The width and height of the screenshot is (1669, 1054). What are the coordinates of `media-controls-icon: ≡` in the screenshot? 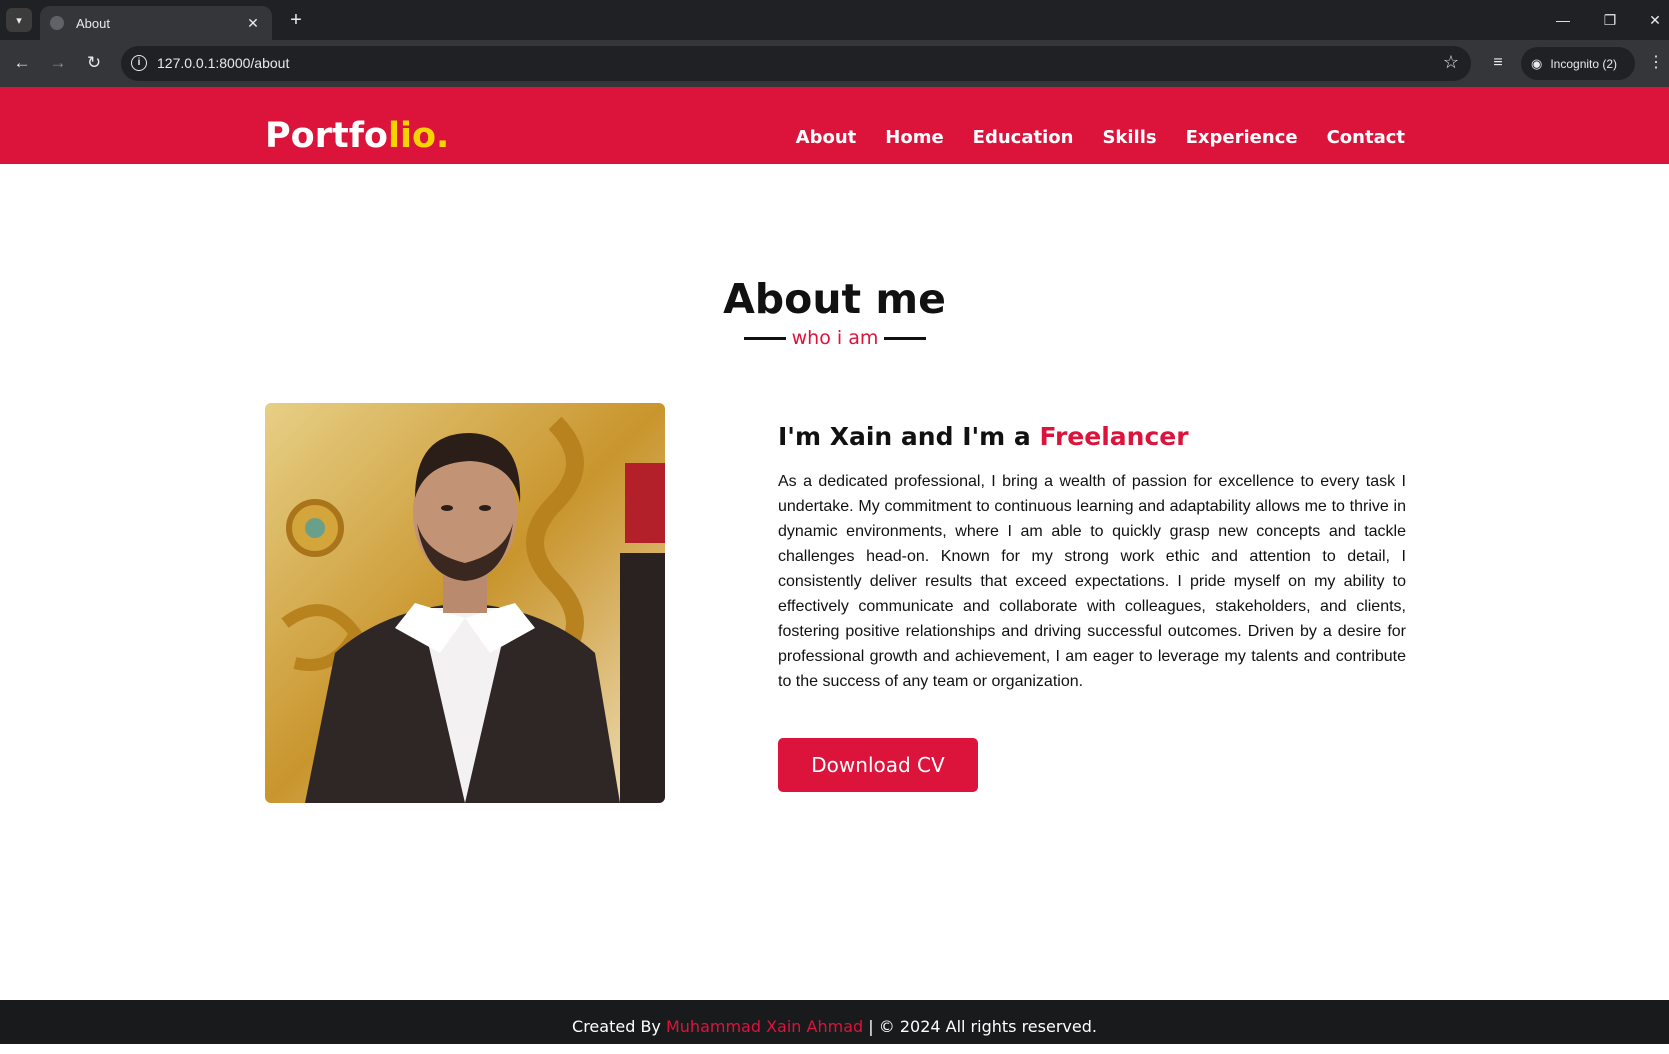 It's located at (1498, 63).